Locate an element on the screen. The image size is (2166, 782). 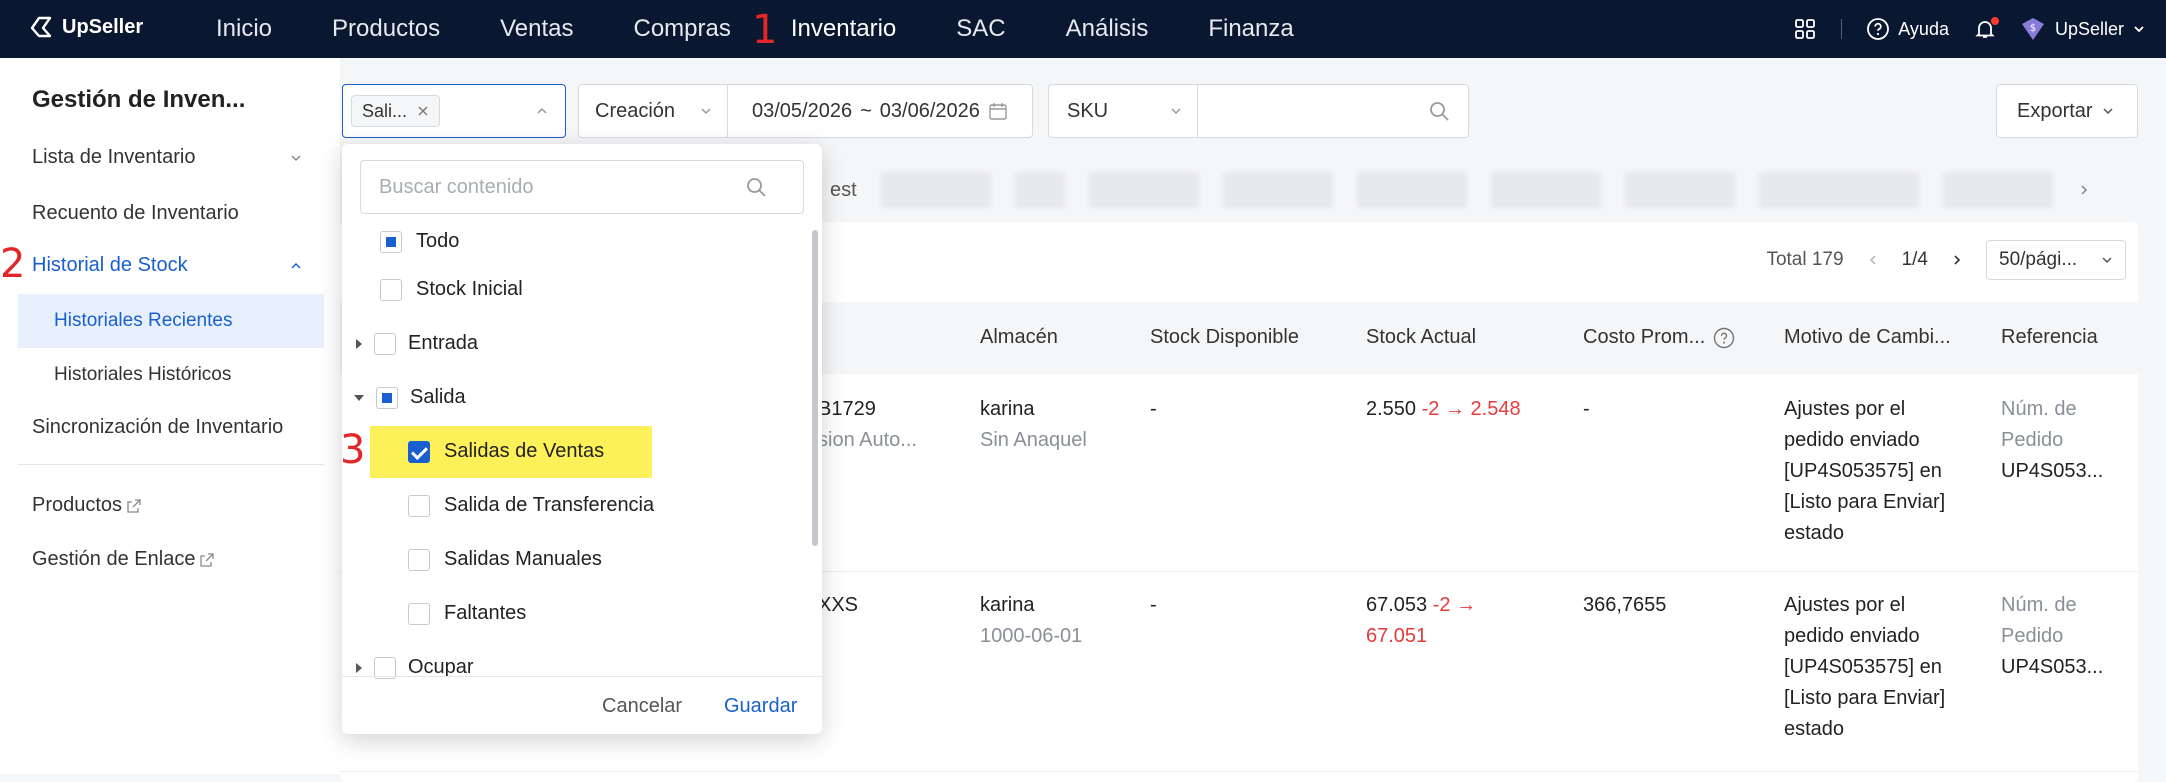
account-name: UpSeller is located at coordinates (2089, 28).